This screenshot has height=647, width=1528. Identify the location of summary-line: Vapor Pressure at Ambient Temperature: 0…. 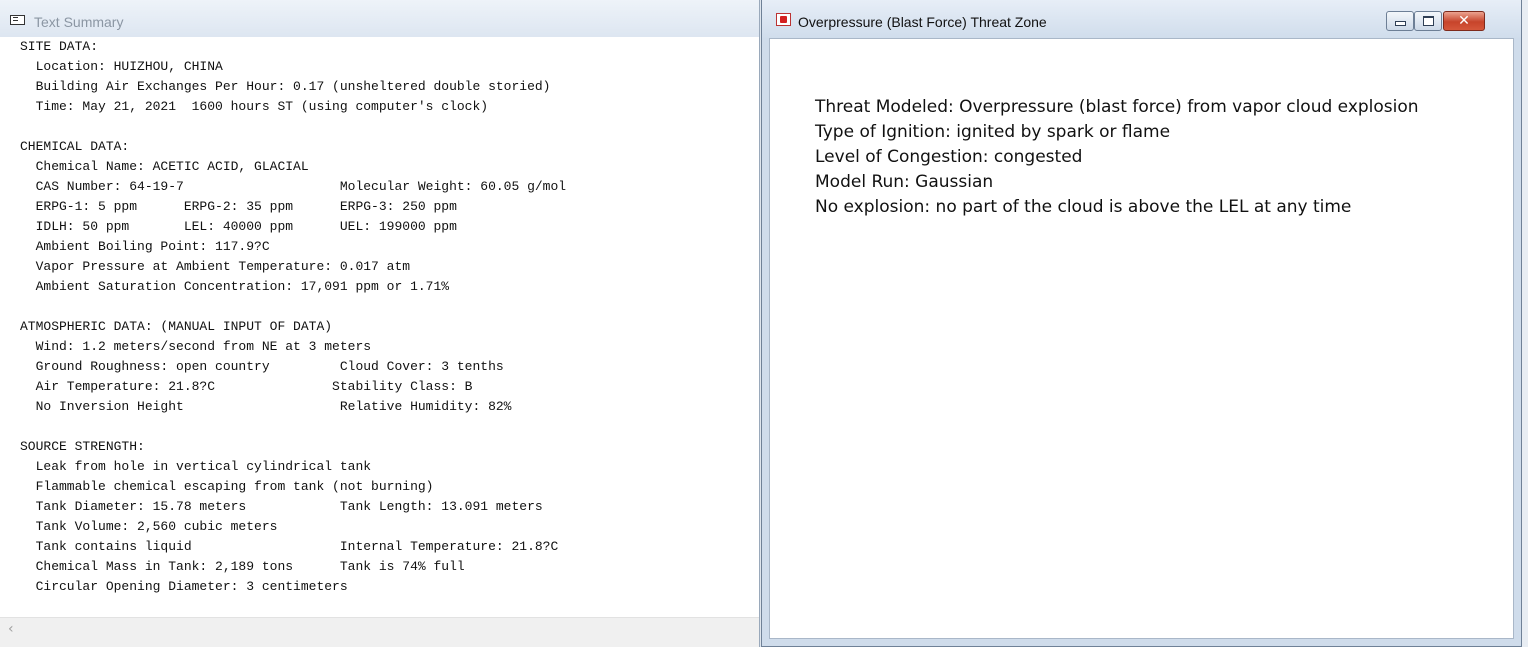
(215, 266).